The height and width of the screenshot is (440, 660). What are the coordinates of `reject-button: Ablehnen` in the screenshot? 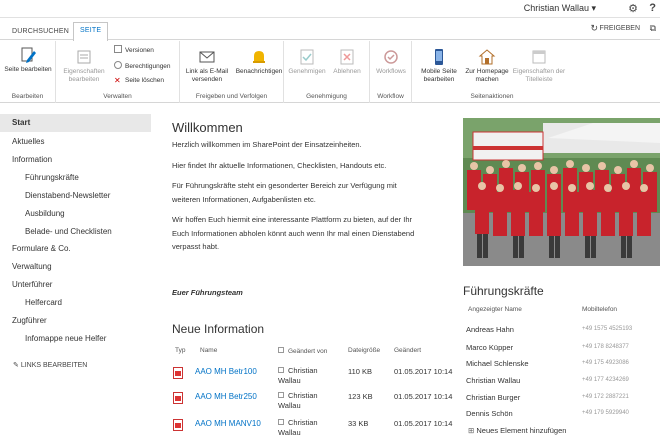 It's located at (347, 62).